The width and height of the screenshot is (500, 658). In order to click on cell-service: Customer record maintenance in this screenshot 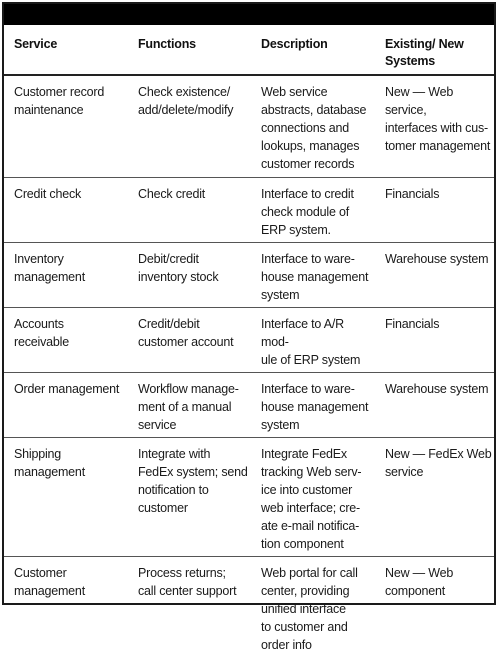, I will do `click(66, 126)`.